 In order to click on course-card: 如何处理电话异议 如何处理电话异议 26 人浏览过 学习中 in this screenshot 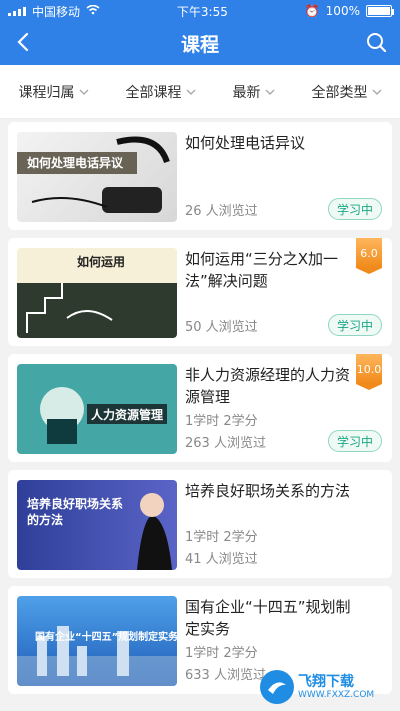, I will do `click(200, 176)`.